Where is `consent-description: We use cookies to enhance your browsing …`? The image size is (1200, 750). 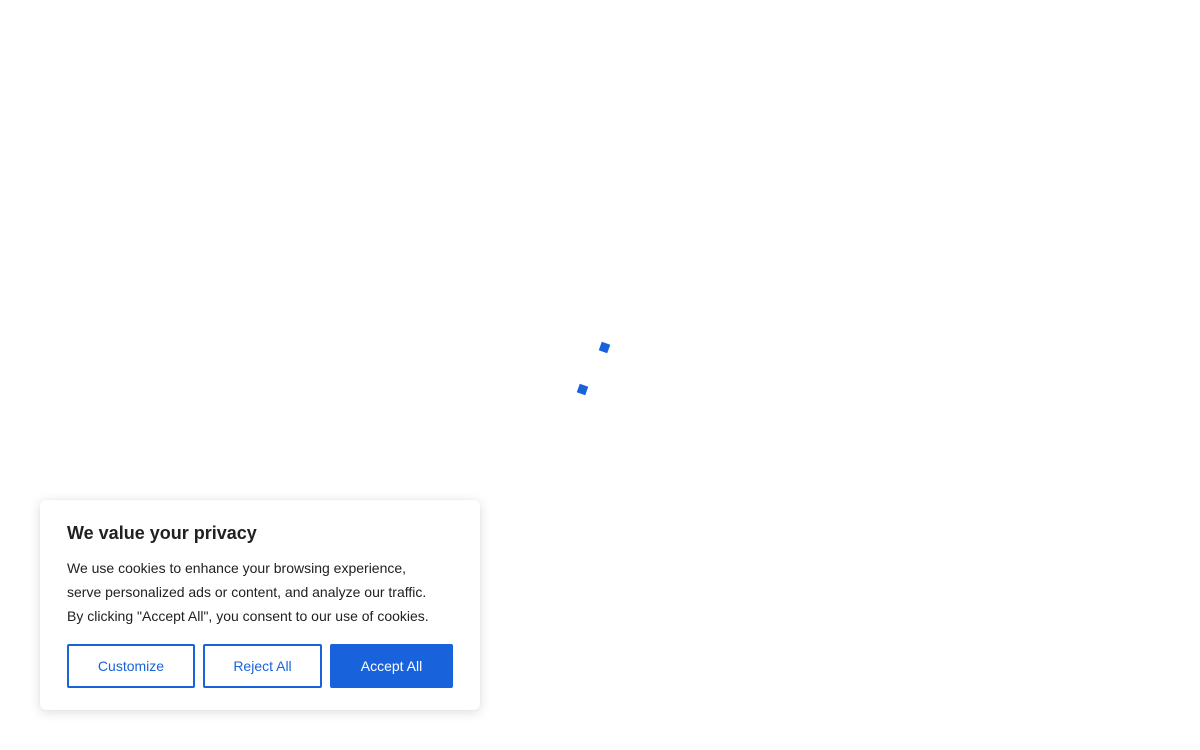 consent-description: We use cookies to enhance your browsing … is located at coordinates (260, 592).